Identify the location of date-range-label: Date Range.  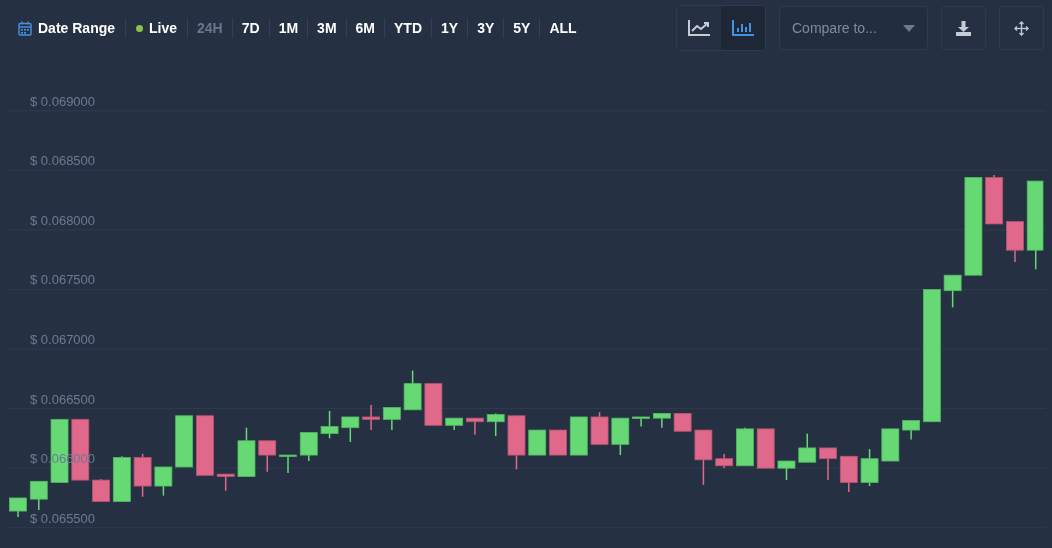
(77, 28).